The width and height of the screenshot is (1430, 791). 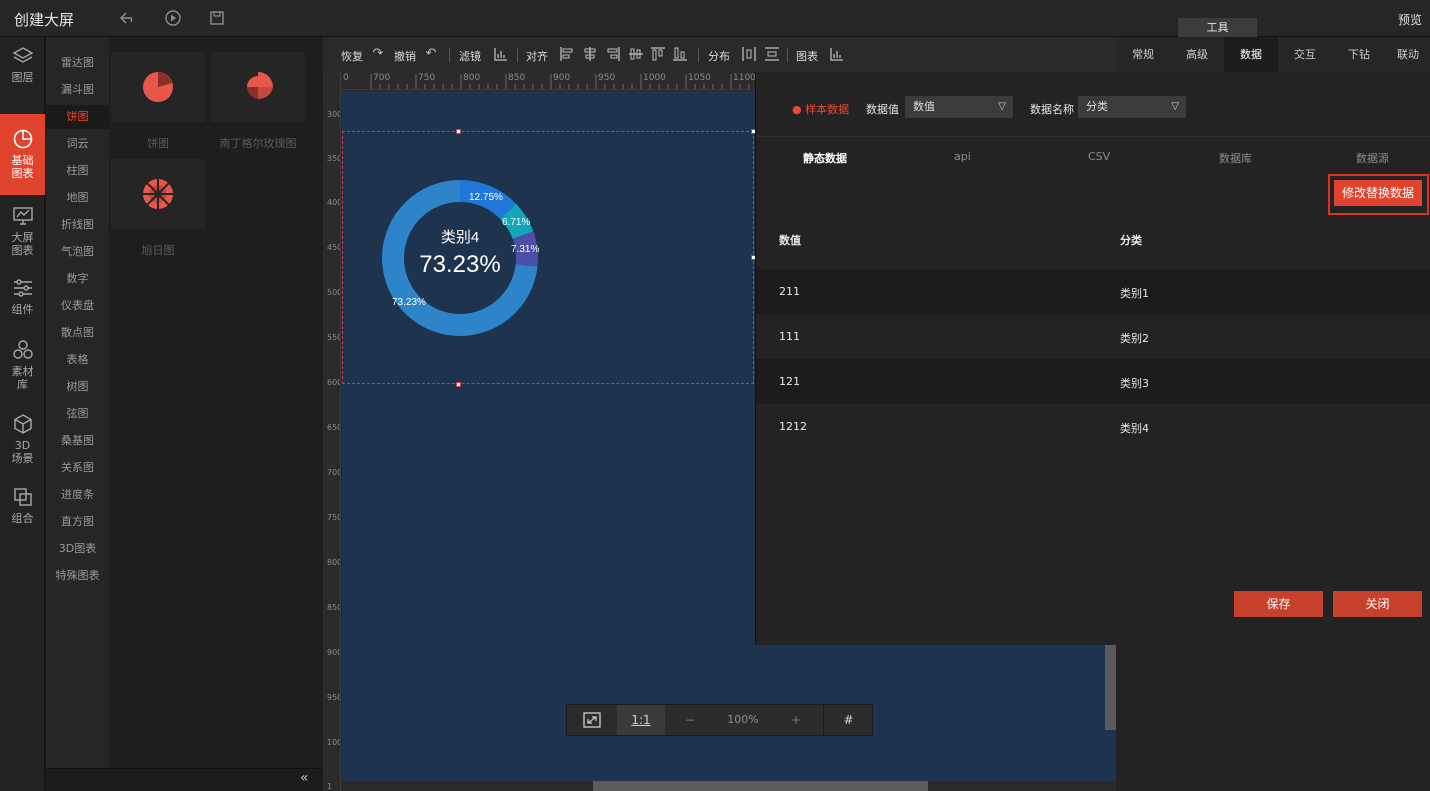 What do you see at coordinates (1132, 107) in the screenshot?
I see `name-field-select: 分类 ▽` at bounding box center [1132, 107].